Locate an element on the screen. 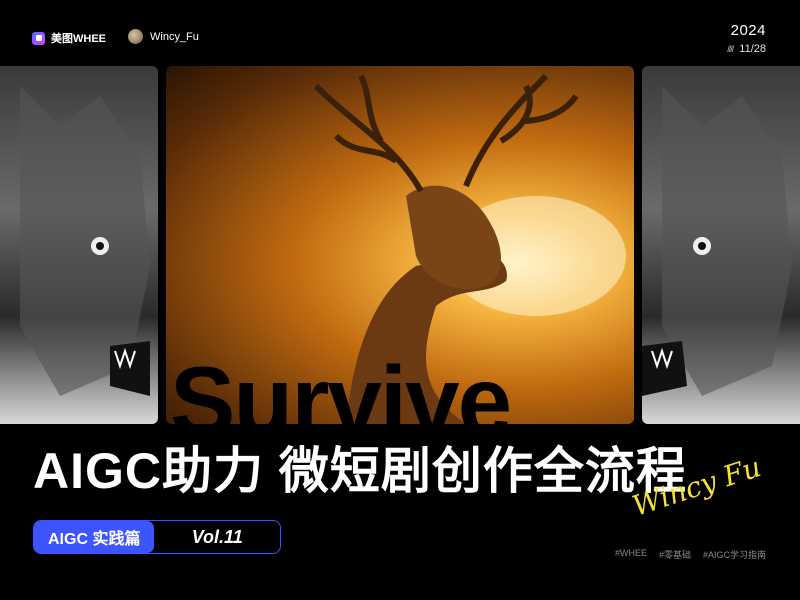 The height and width of the screenshot is (600, 800). headline: AIGC助力 微短剧创作全流程 is located at coordinates (360, 471).